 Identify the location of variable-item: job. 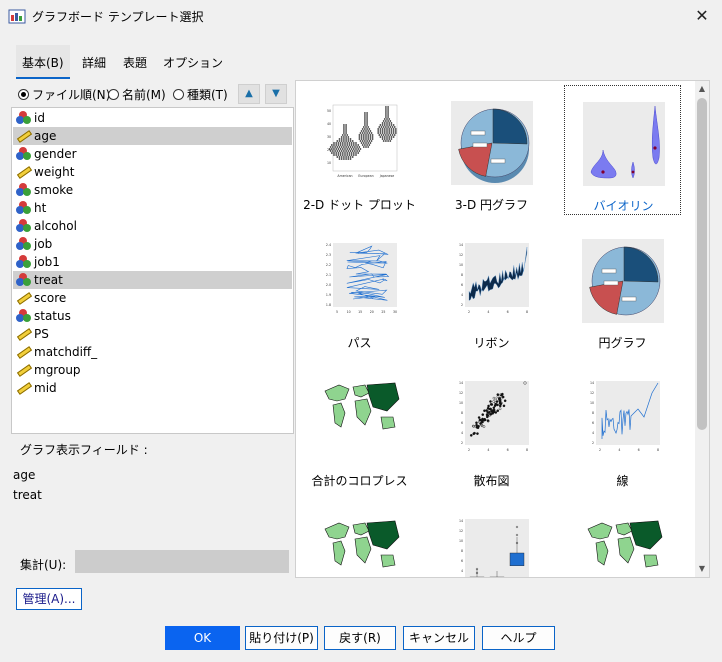
(152, 244).